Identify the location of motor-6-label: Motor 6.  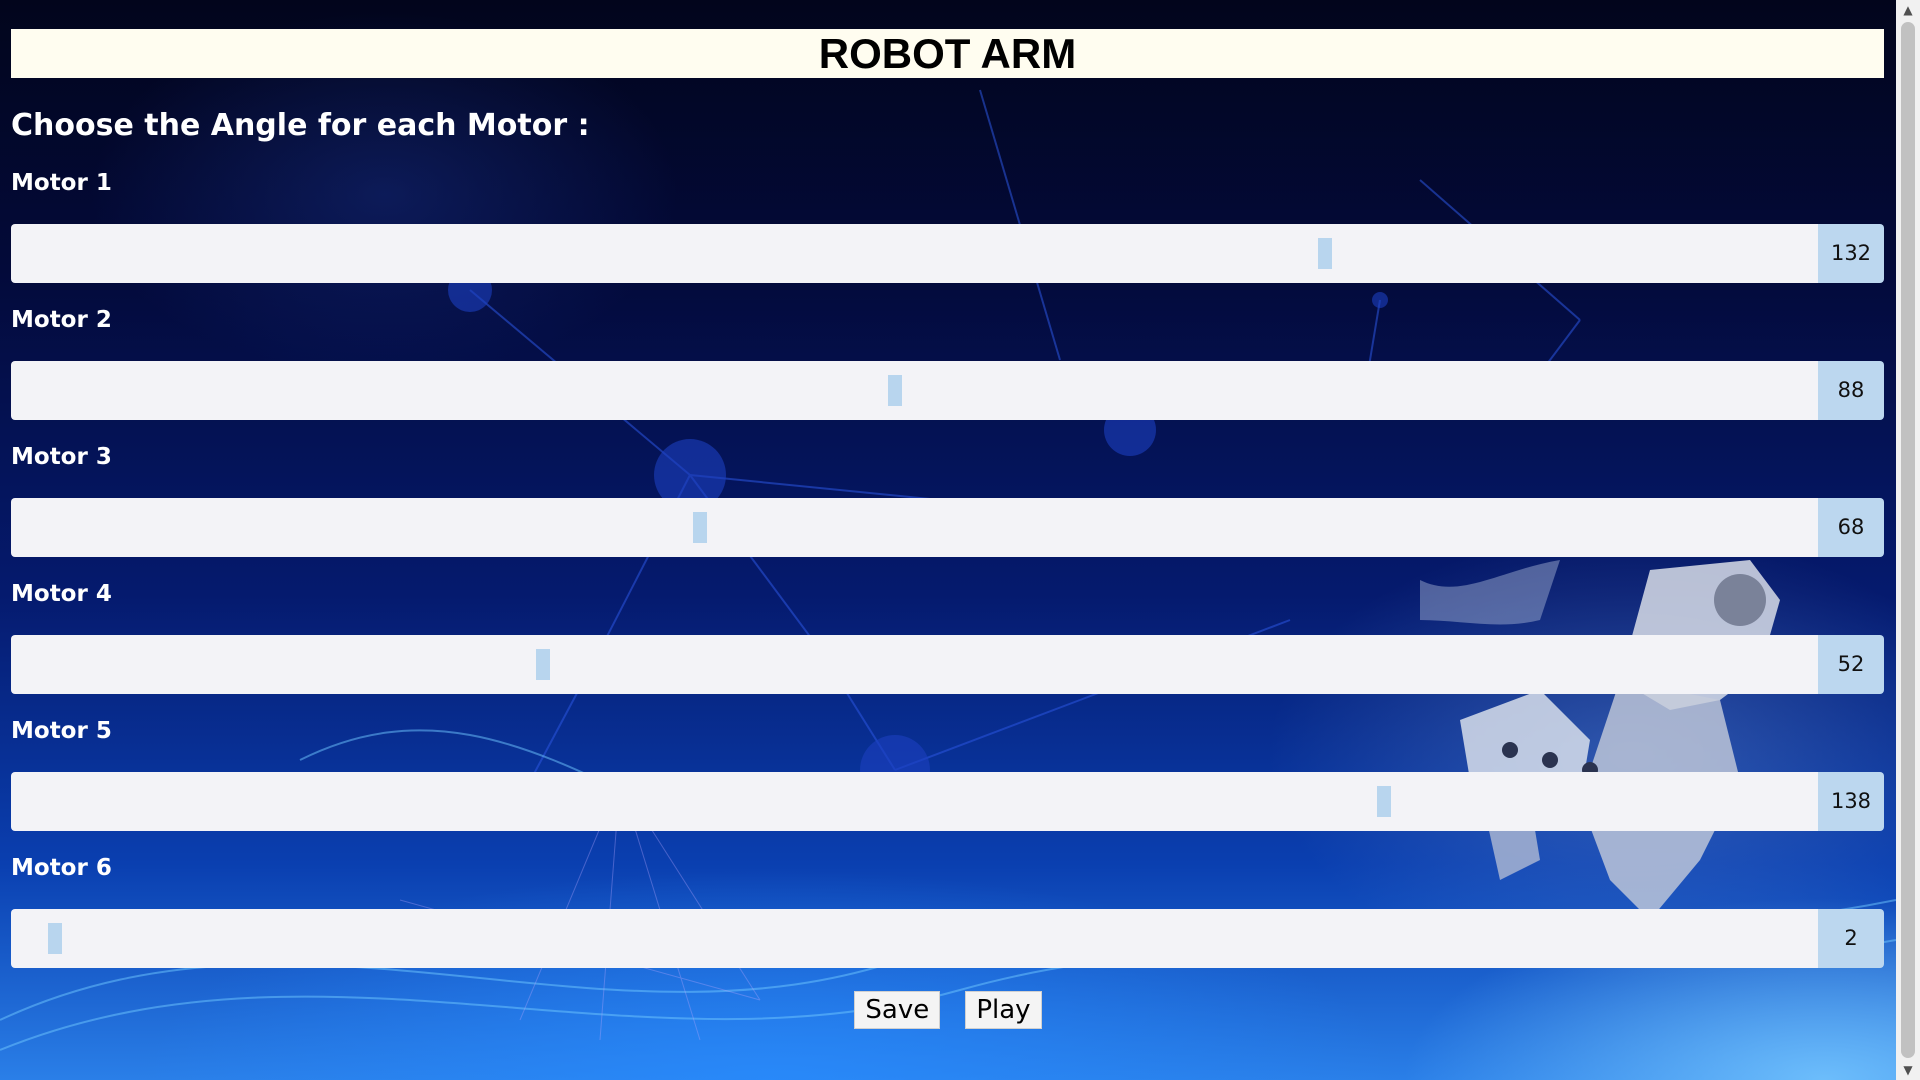
(61, 868).